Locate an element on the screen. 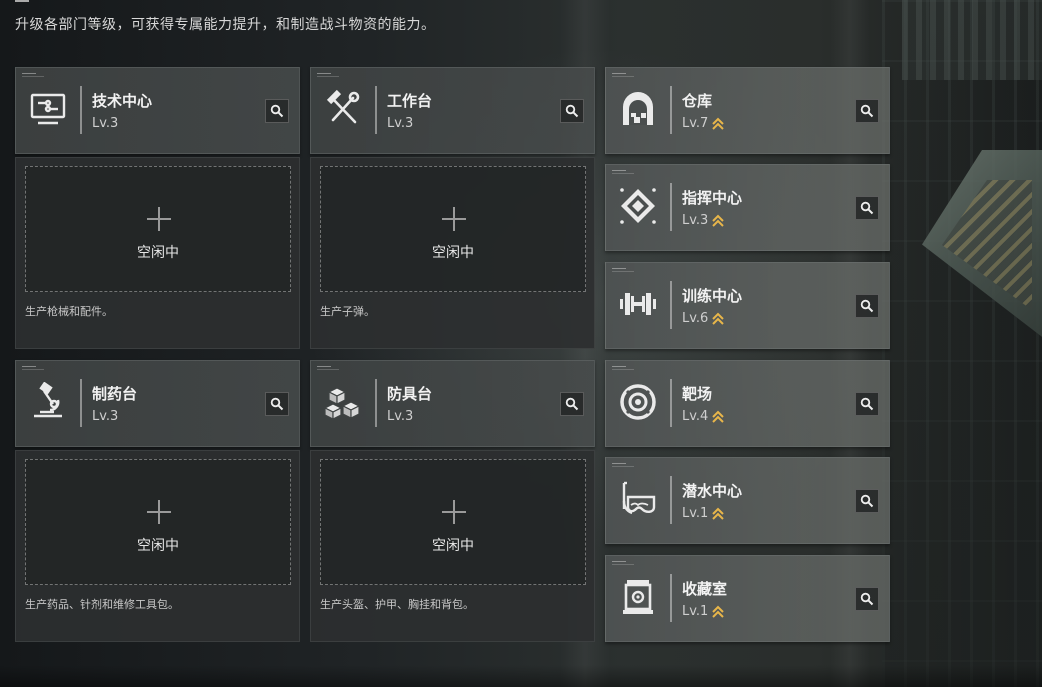  department-name: 潜水中心 is located at coordinates (712, 491).